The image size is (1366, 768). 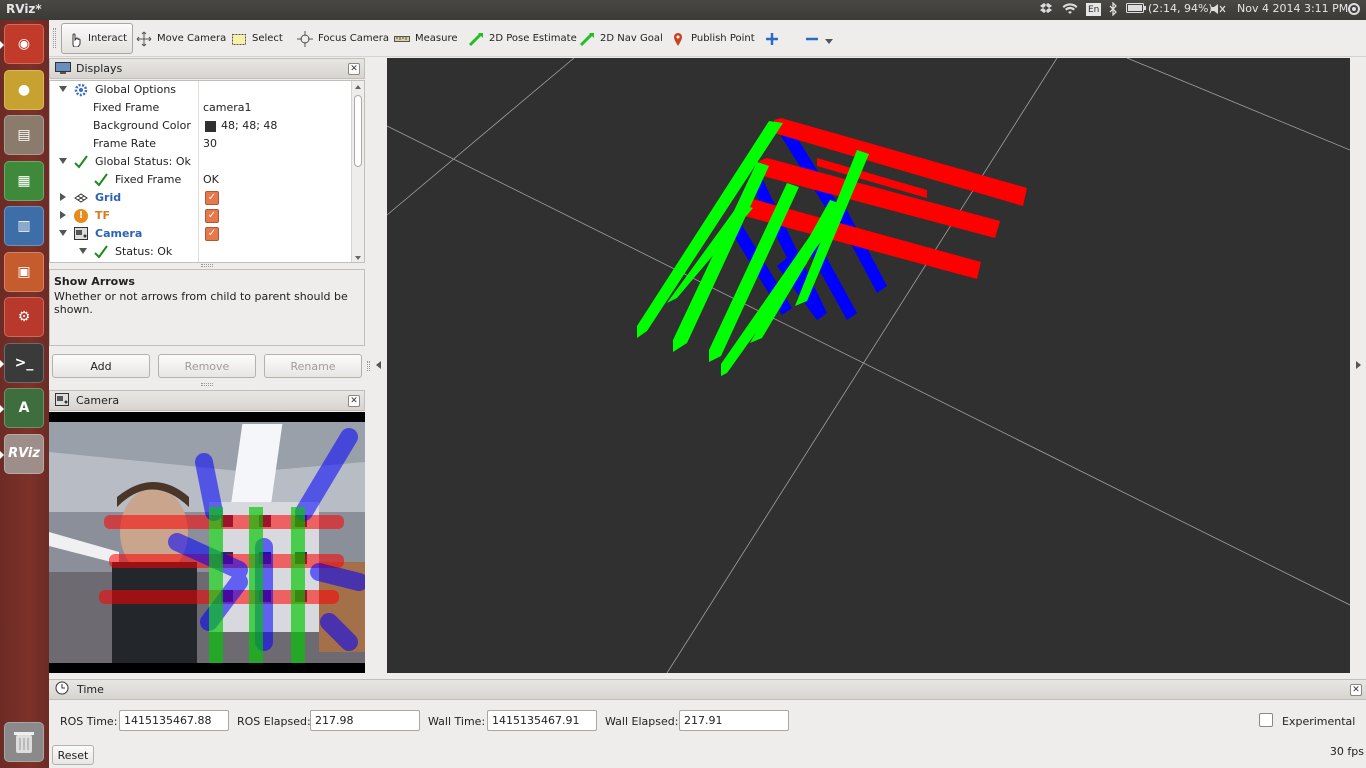 What do you see at coordinates (144, 39) in the screenshot?
I see `move-arrows-icon` at bounding box center [144, 39].